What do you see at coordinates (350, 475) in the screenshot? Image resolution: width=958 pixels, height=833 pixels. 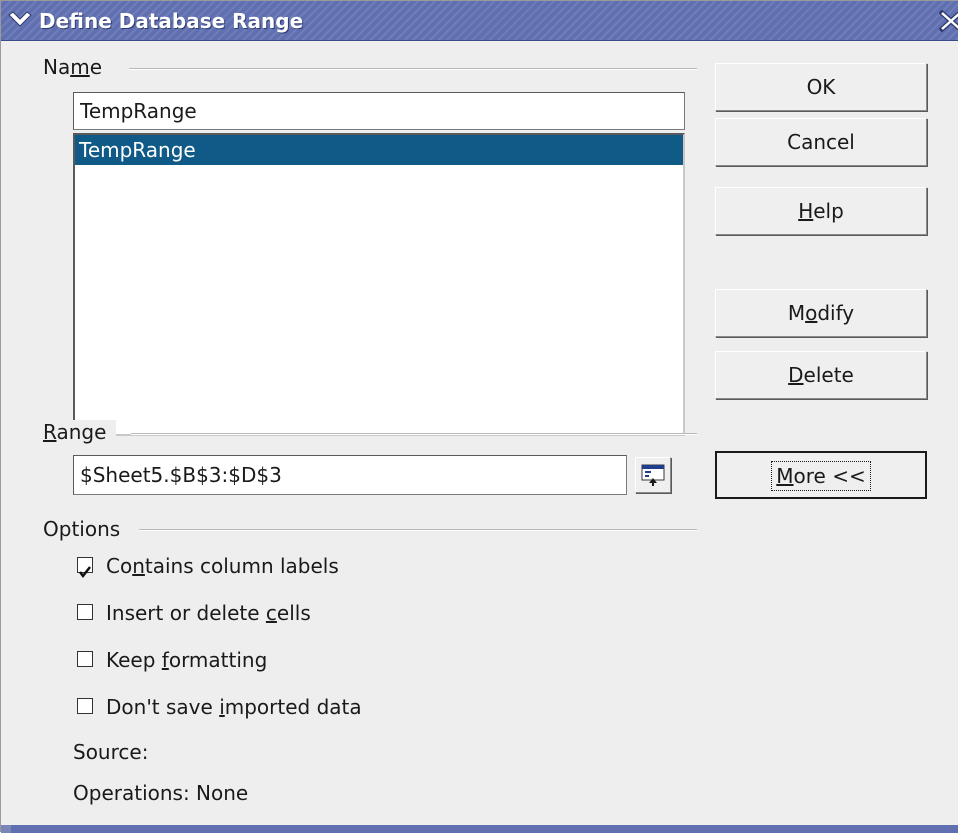 I see `range-input` at bounding box center [350, 475].